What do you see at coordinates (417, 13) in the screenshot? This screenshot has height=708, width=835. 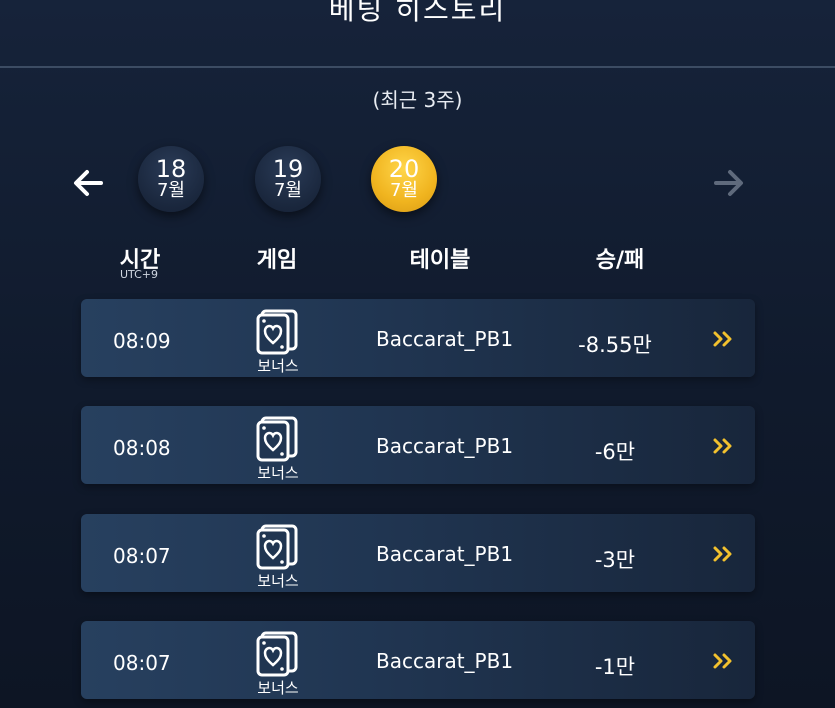 I see `page-title: 베팅 히스토리` at bounding box center [417, 13].